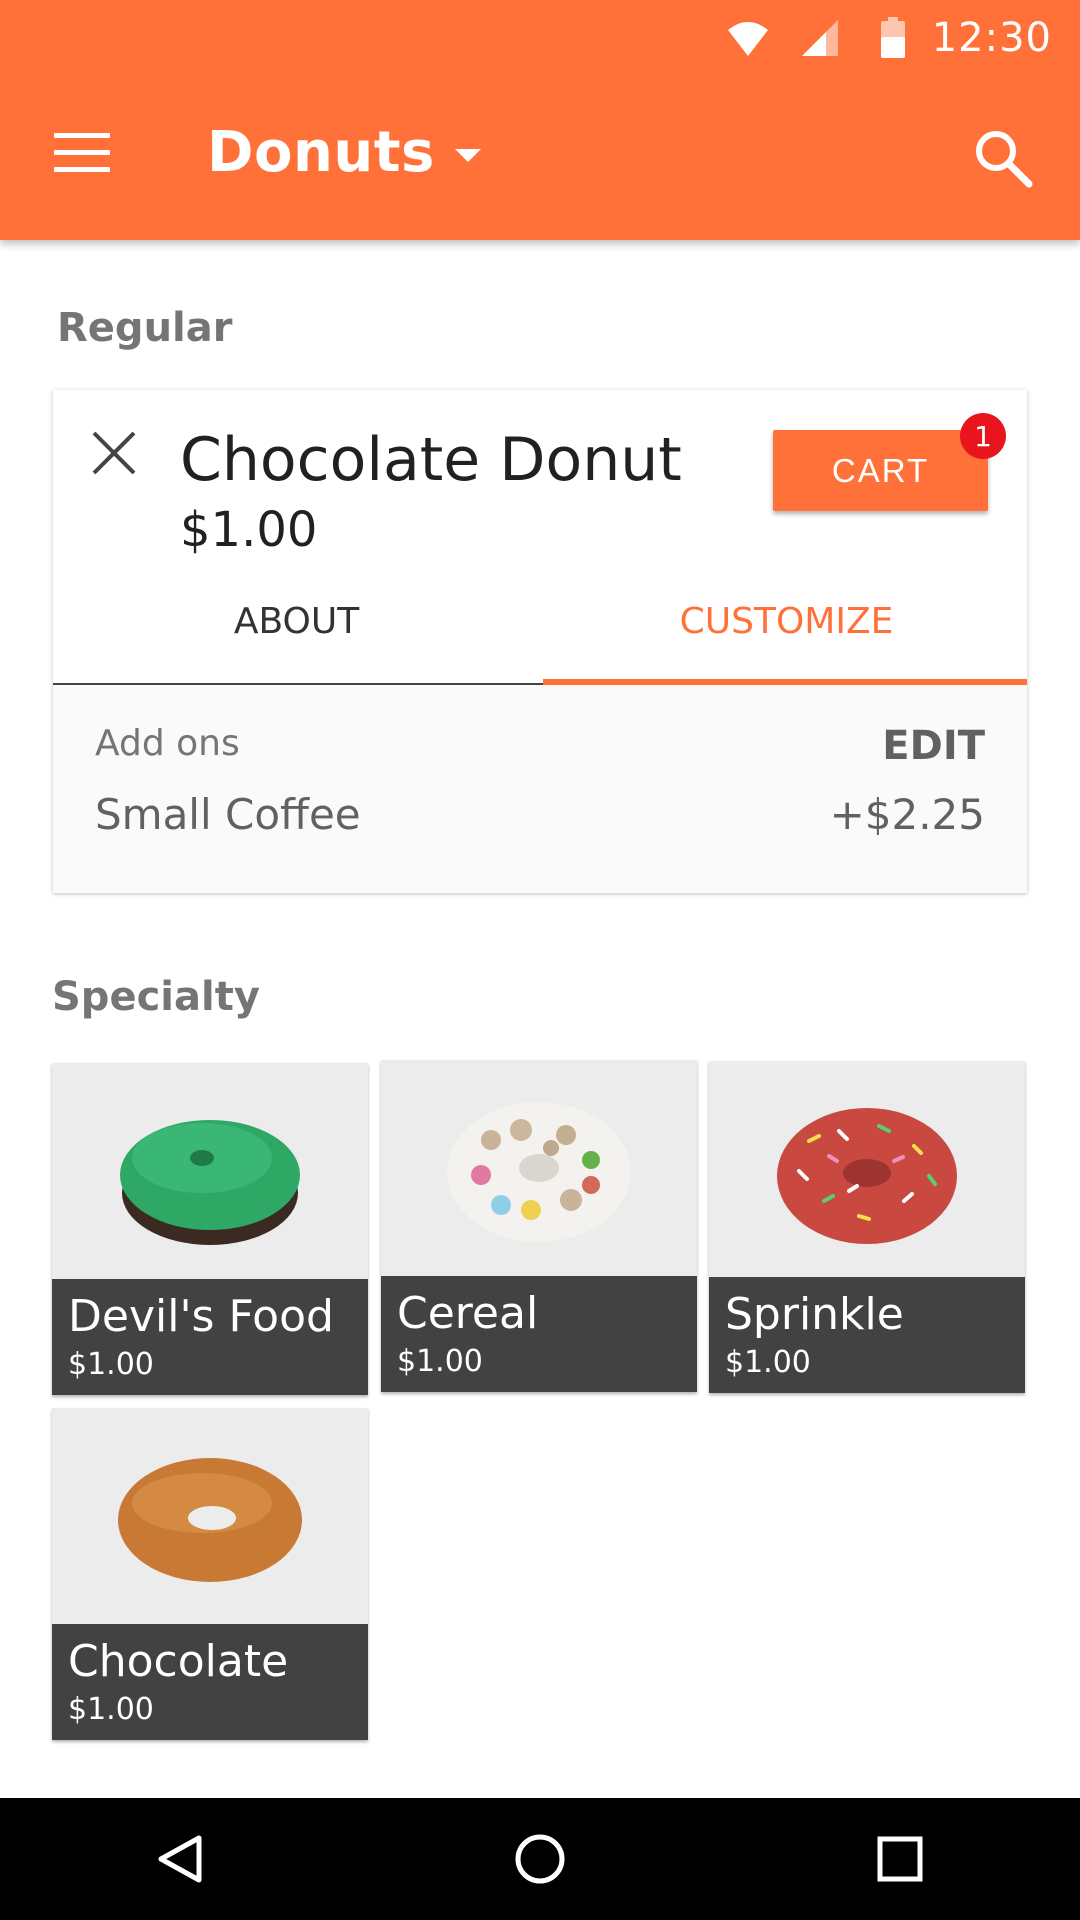 This screenshot has width=1080, height=1920. I want to click on product-name: Devil's Food, so click(201, 1316).